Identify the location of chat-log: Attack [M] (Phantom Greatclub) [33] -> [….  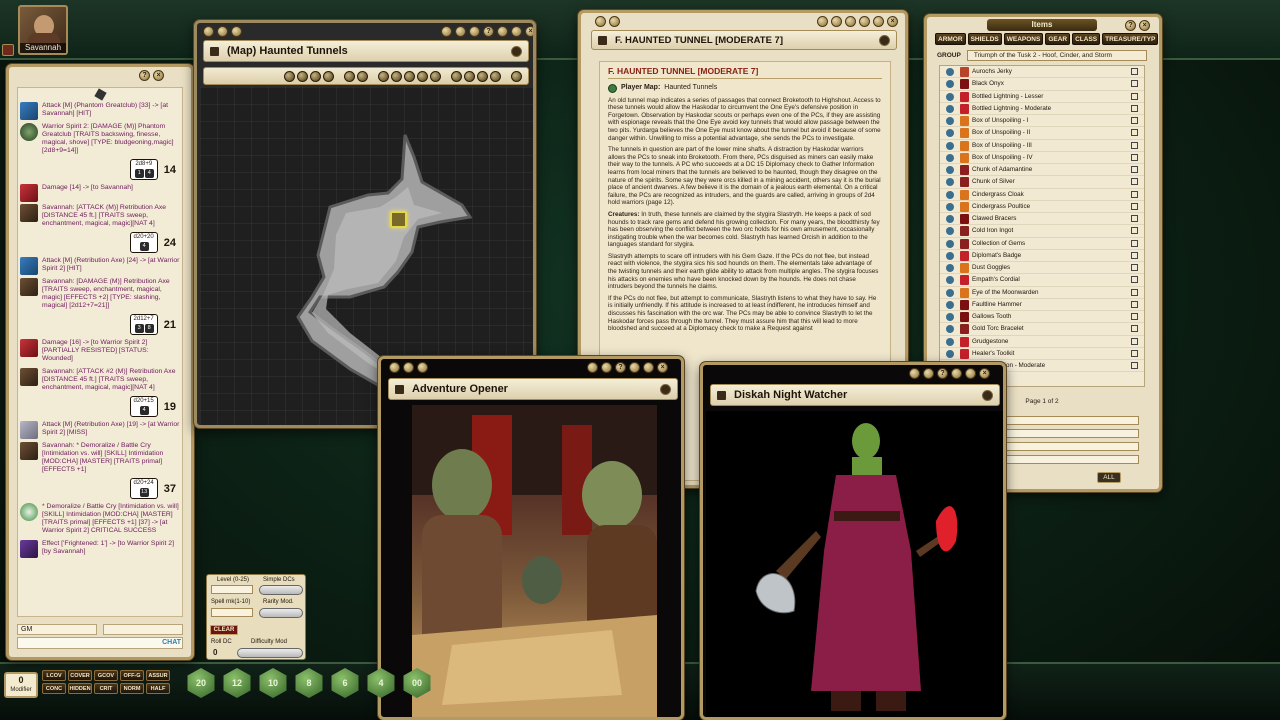
(100, 352).